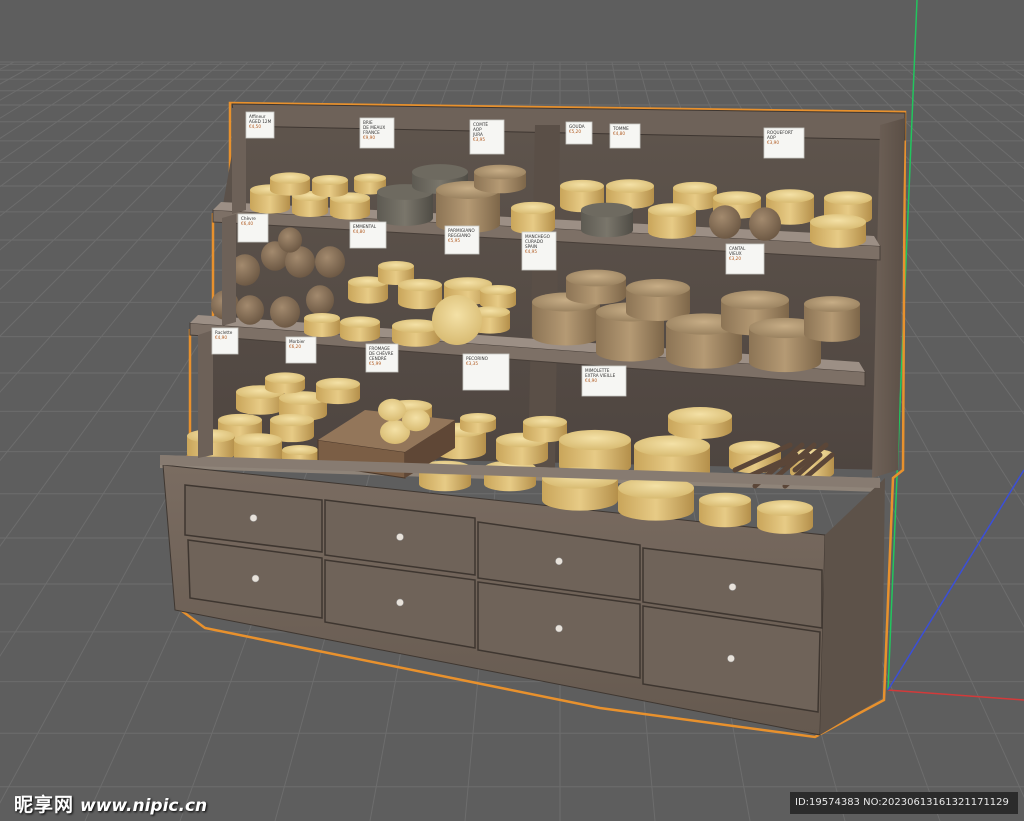 Image resolution: width=1024 pixels, height=821 pixels. Describe the element at coordinates (904, 803) in the screenshot. I see `image-id-bar: ID:19574383 NO:20230613161321171129` at that location.